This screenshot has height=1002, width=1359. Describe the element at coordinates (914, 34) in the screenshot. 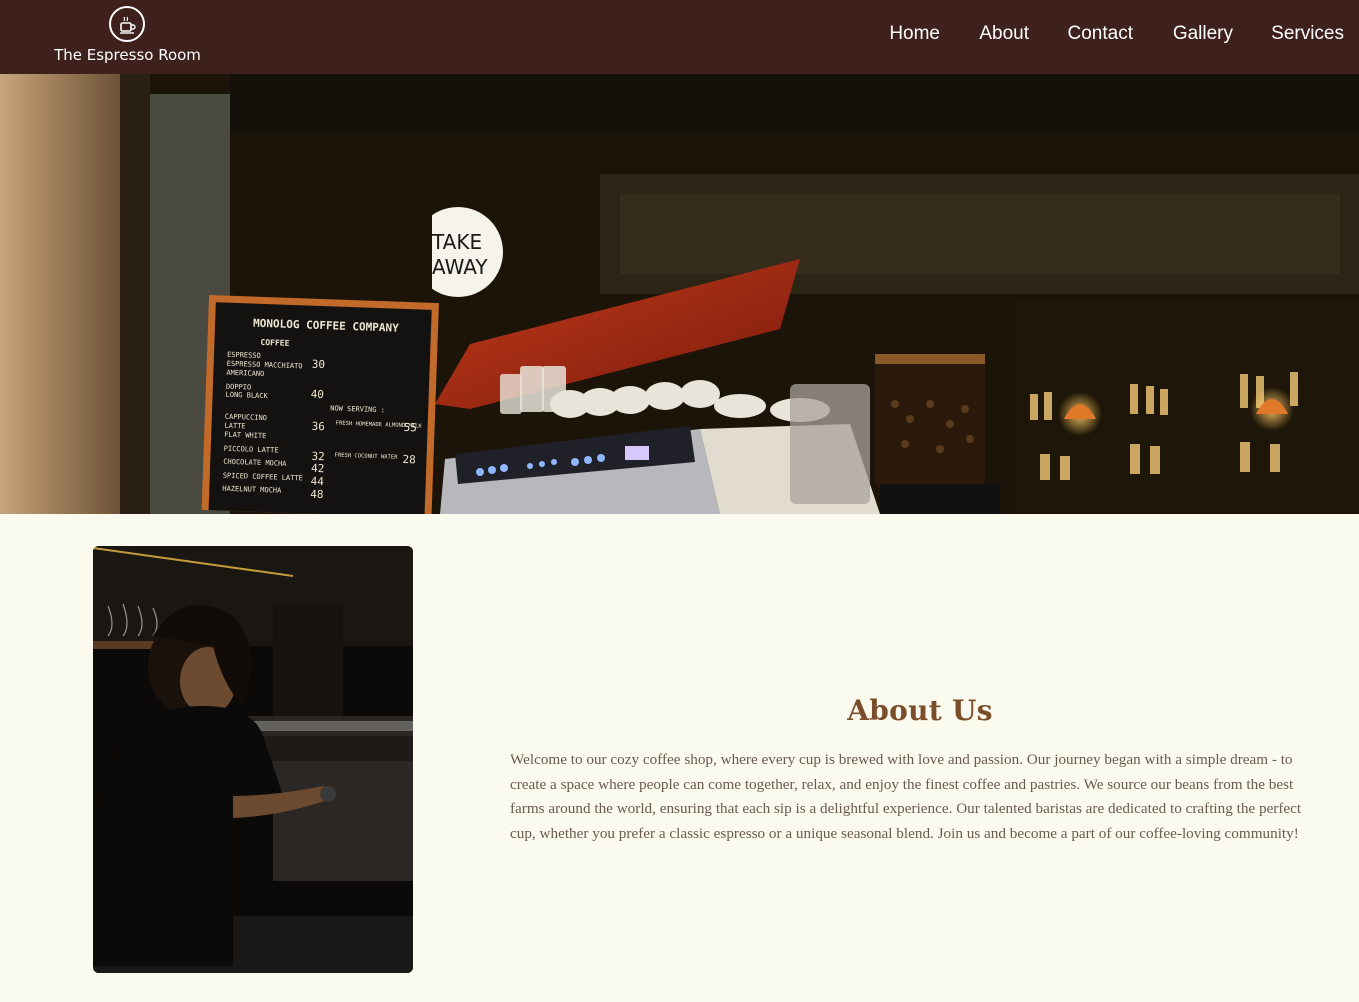

I see `nav-home: Home` at that location.